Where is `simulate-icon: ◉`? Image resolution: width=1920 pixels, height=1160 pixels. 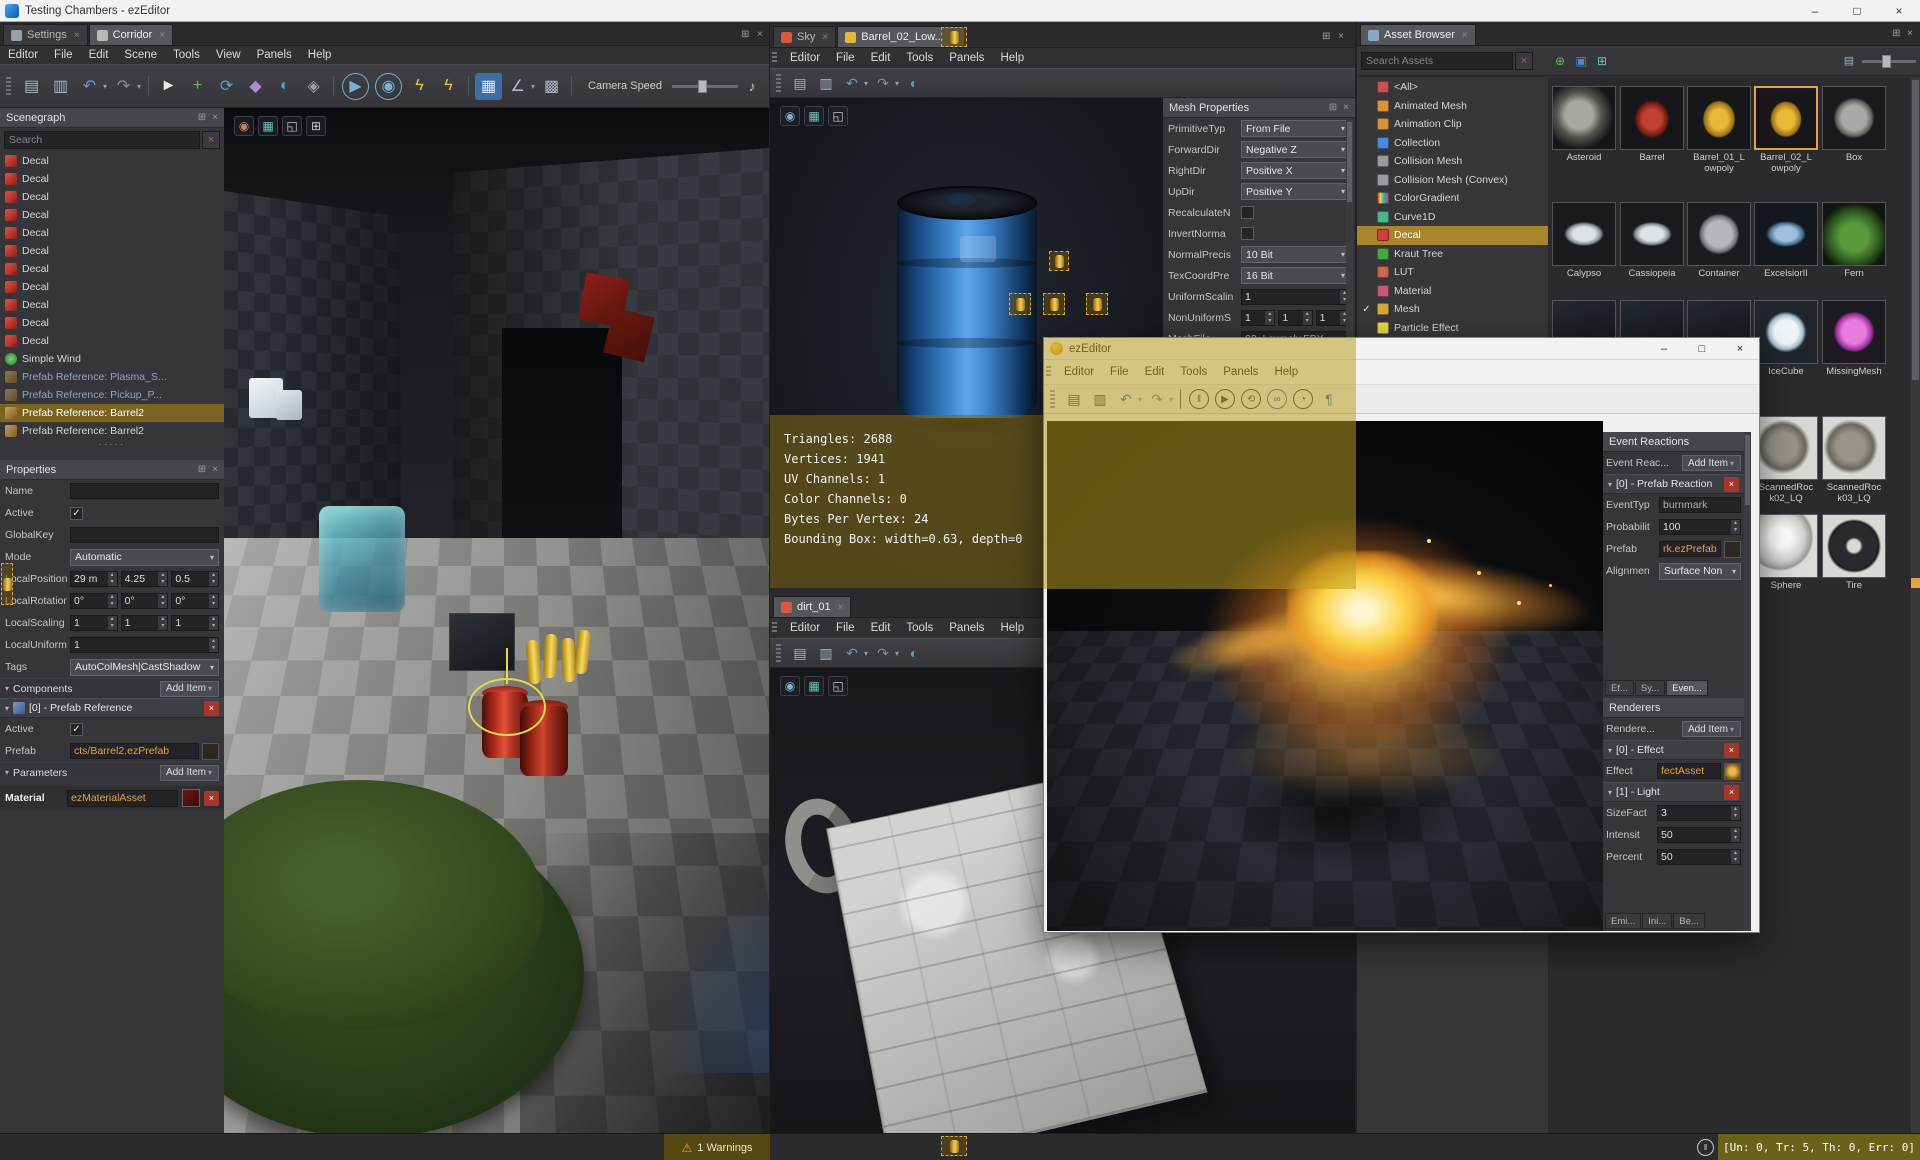
simulate-icon: ◉ is located at coordinates (389, 86).